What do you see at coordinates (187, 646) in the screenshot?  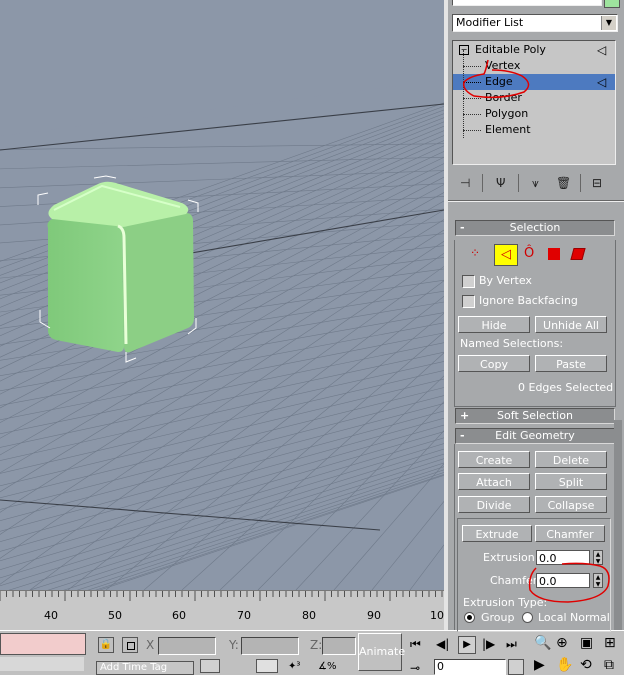 I see `x-coordinate-field` at bounding box center [187, 646].